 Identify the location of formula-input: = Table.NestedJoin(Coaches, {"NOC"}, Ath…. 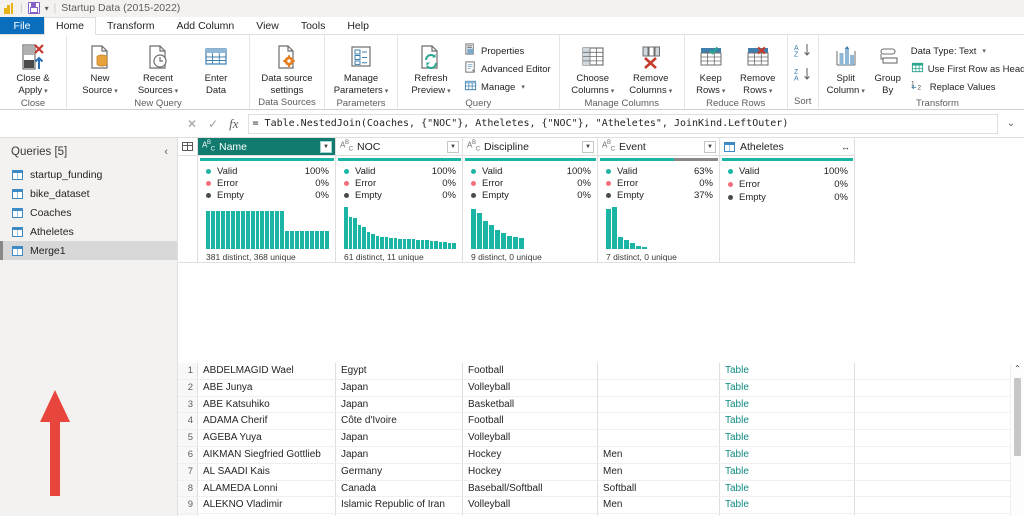
(622, 123).